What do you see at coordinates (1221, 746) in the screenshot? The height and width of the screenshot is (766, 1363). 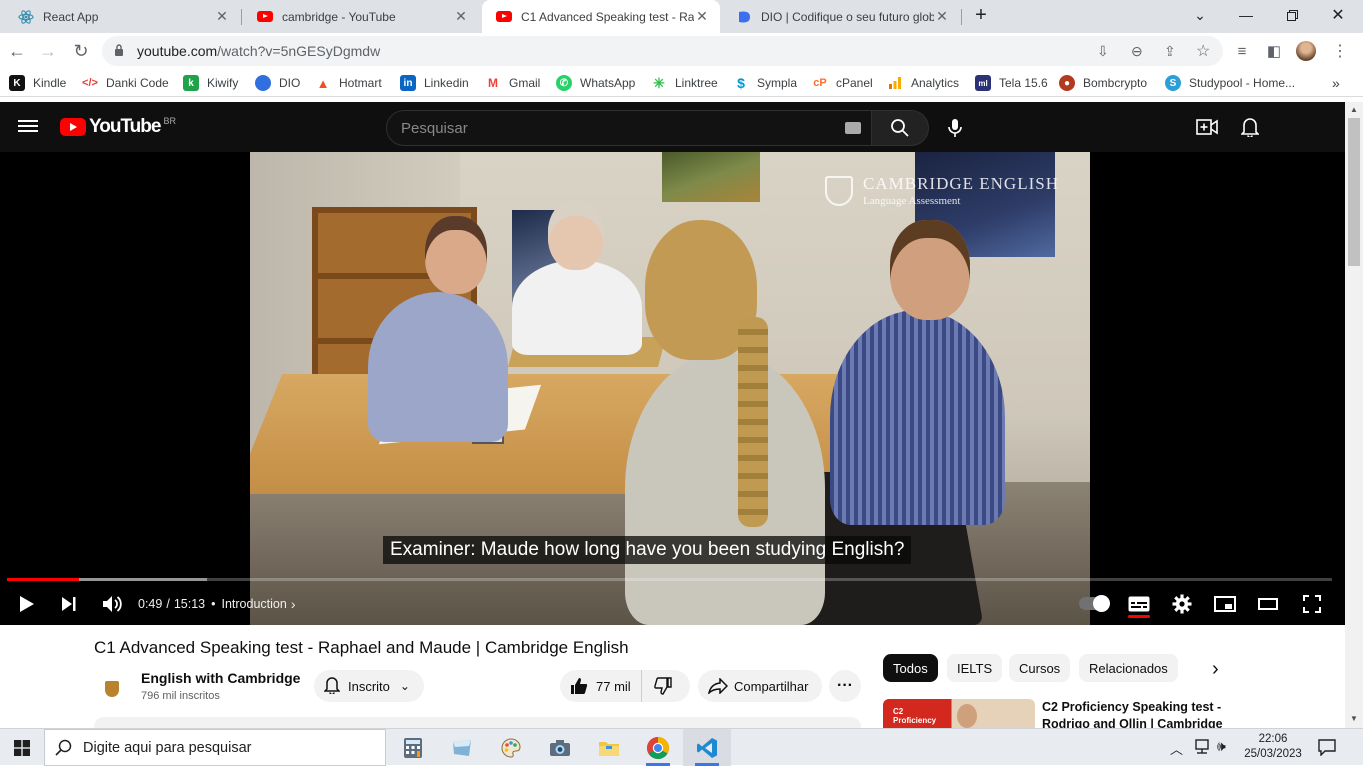 I see `speaker-icon: 🕪` at bounding box center [1221, 746].